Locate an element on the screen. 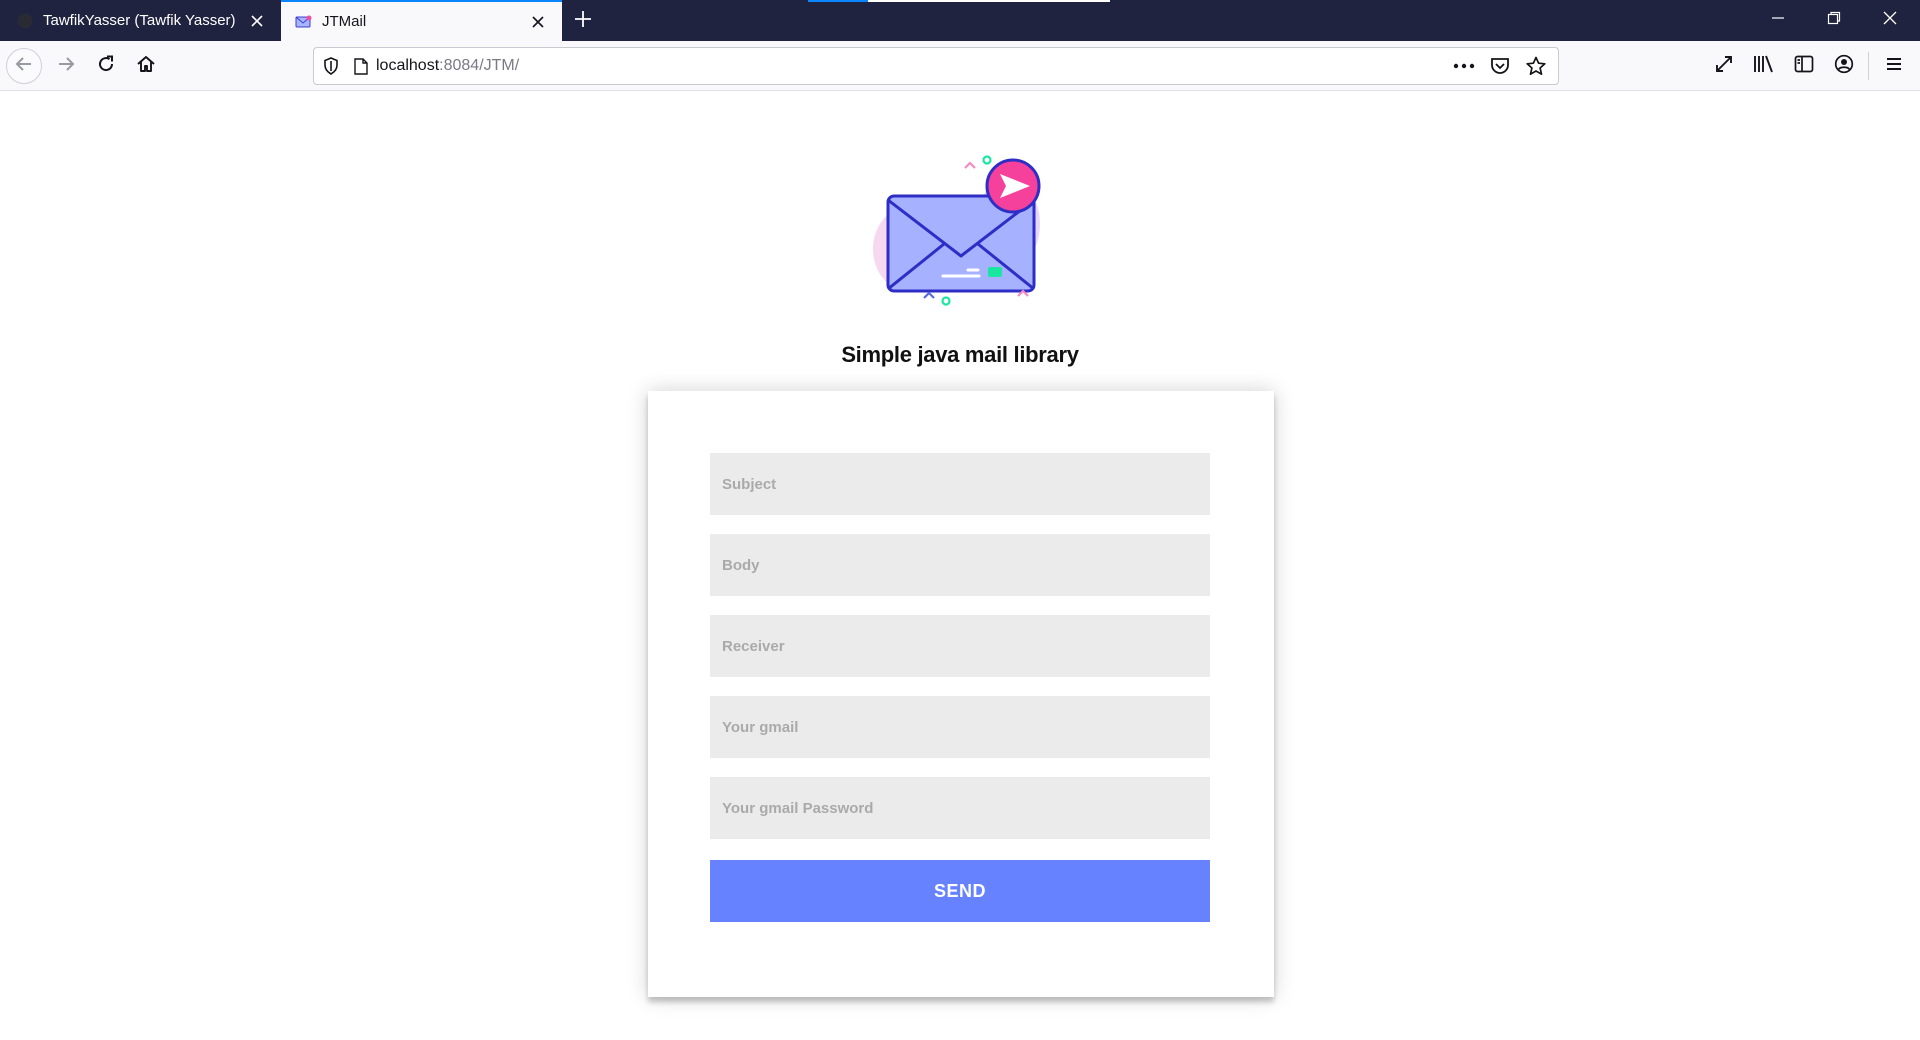  navigation-toolbar: localhost:8084/JTM/ is located at coordinates (960, 66).